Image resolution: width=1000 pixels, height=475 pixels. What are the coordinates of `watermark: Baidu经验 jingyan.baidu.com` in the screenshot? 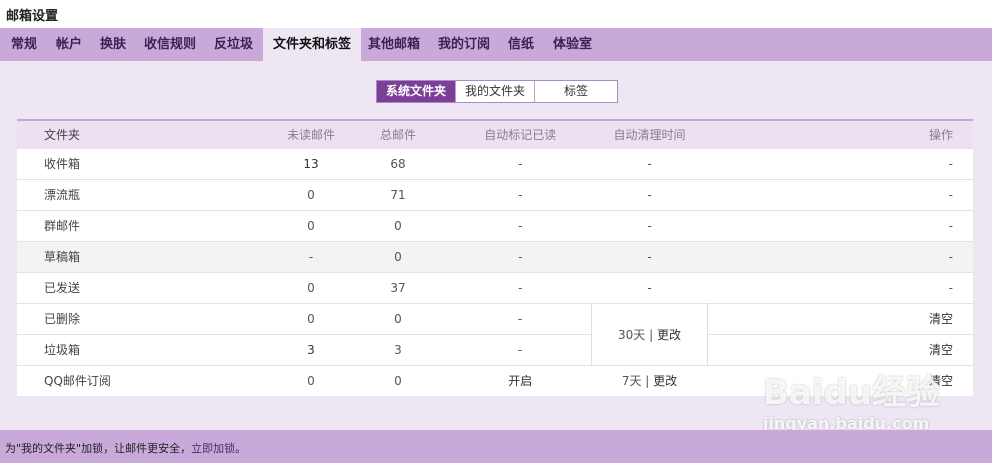 It's located at (851, 399).